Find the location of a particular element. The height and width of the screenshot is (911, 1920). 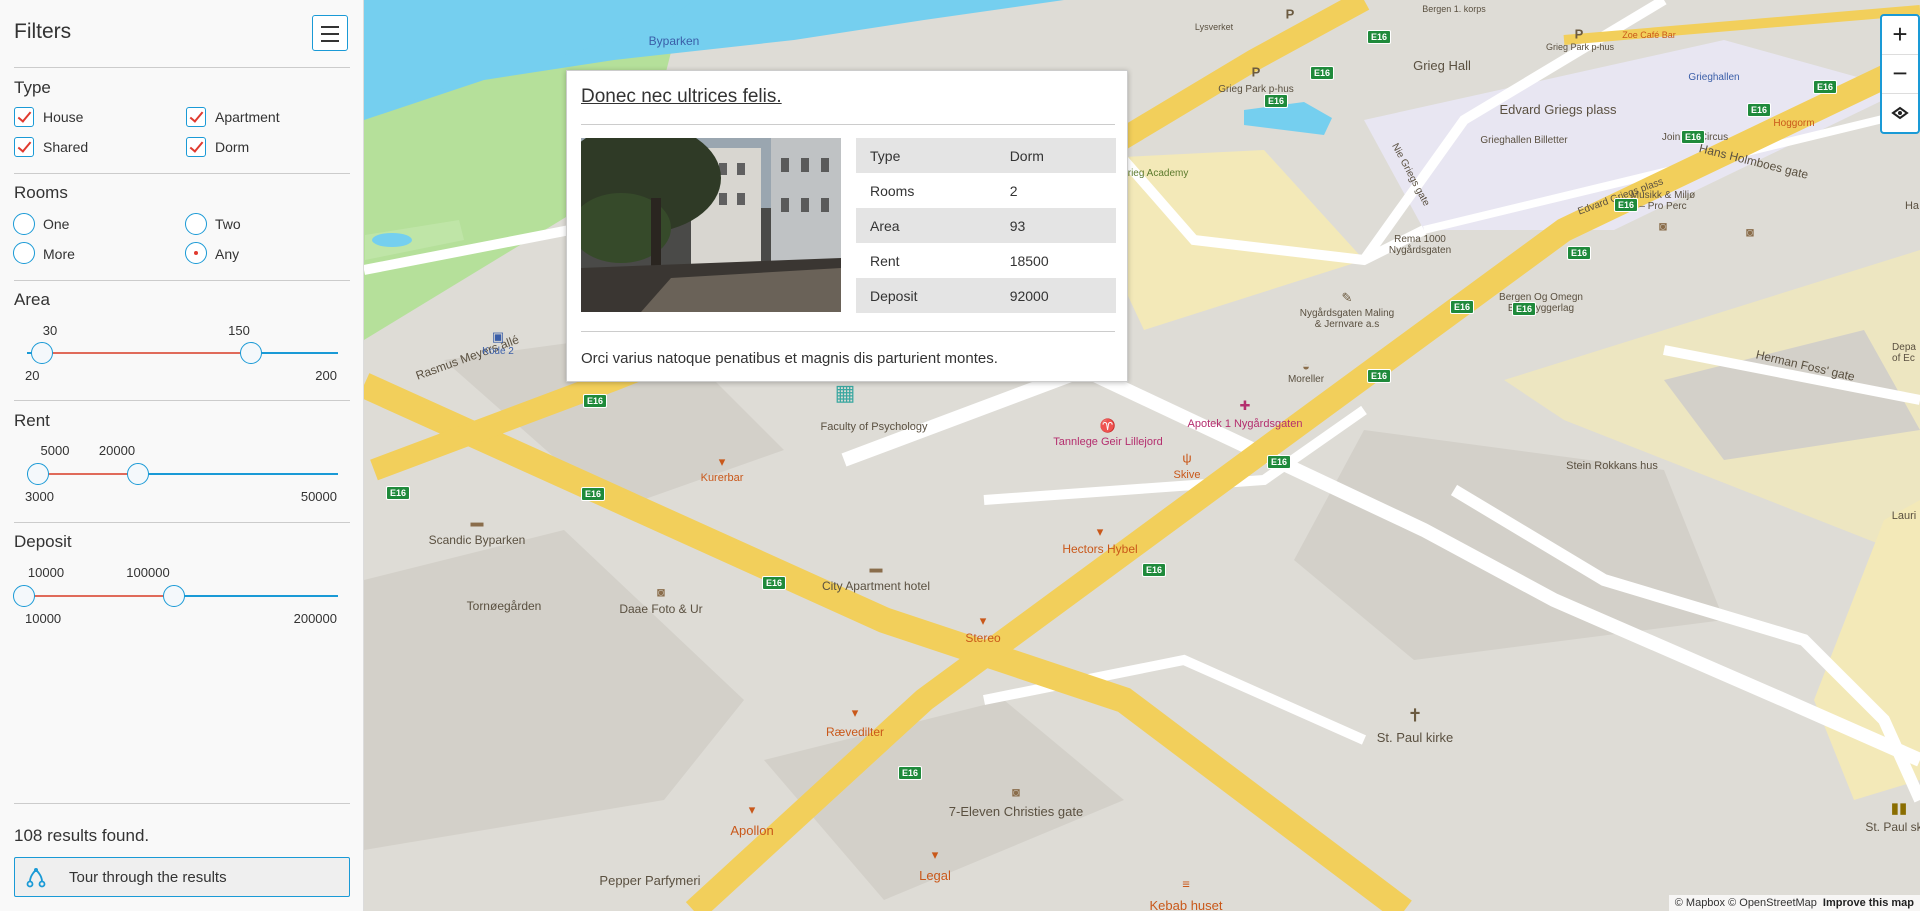

compass-button is located at coordinates (1900, 113).